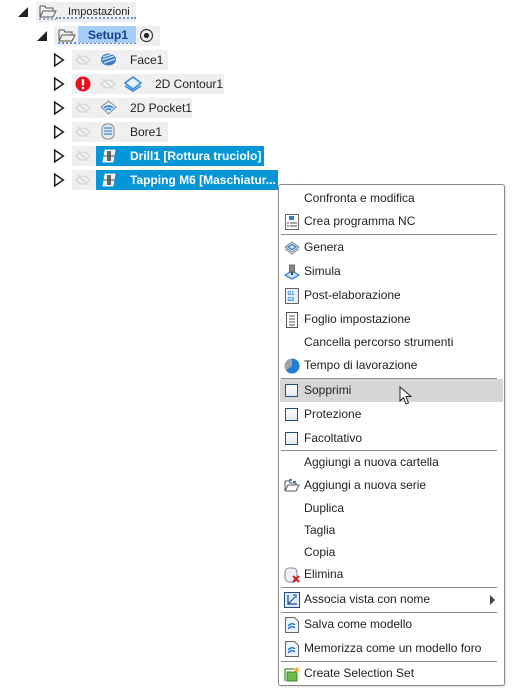 This screenshot has width=514, height=690. Describe the element at coordinates (367, 599) in the screenshot. I see `menu-item-label: Associa vista con nome` at that location.